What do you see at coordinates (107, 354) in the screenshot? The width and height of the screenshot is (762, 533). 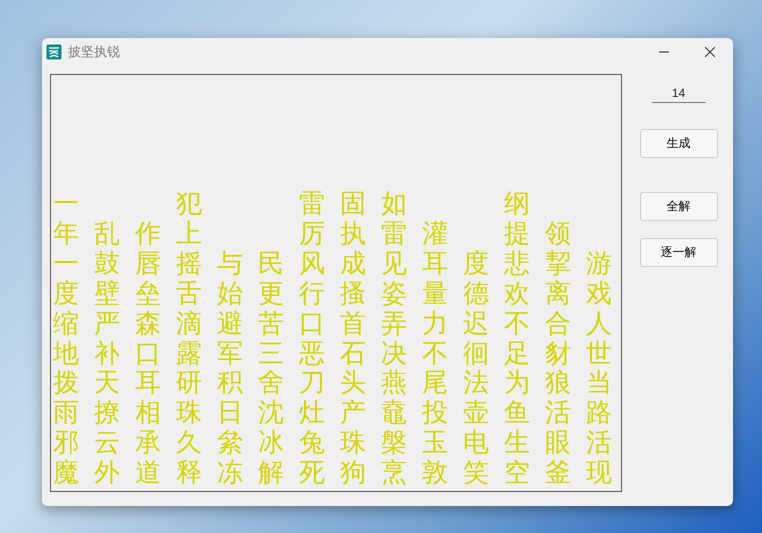 I see `idiom-column: 乱鼓壁严补天撩云外` at bounding box center [107, 354].